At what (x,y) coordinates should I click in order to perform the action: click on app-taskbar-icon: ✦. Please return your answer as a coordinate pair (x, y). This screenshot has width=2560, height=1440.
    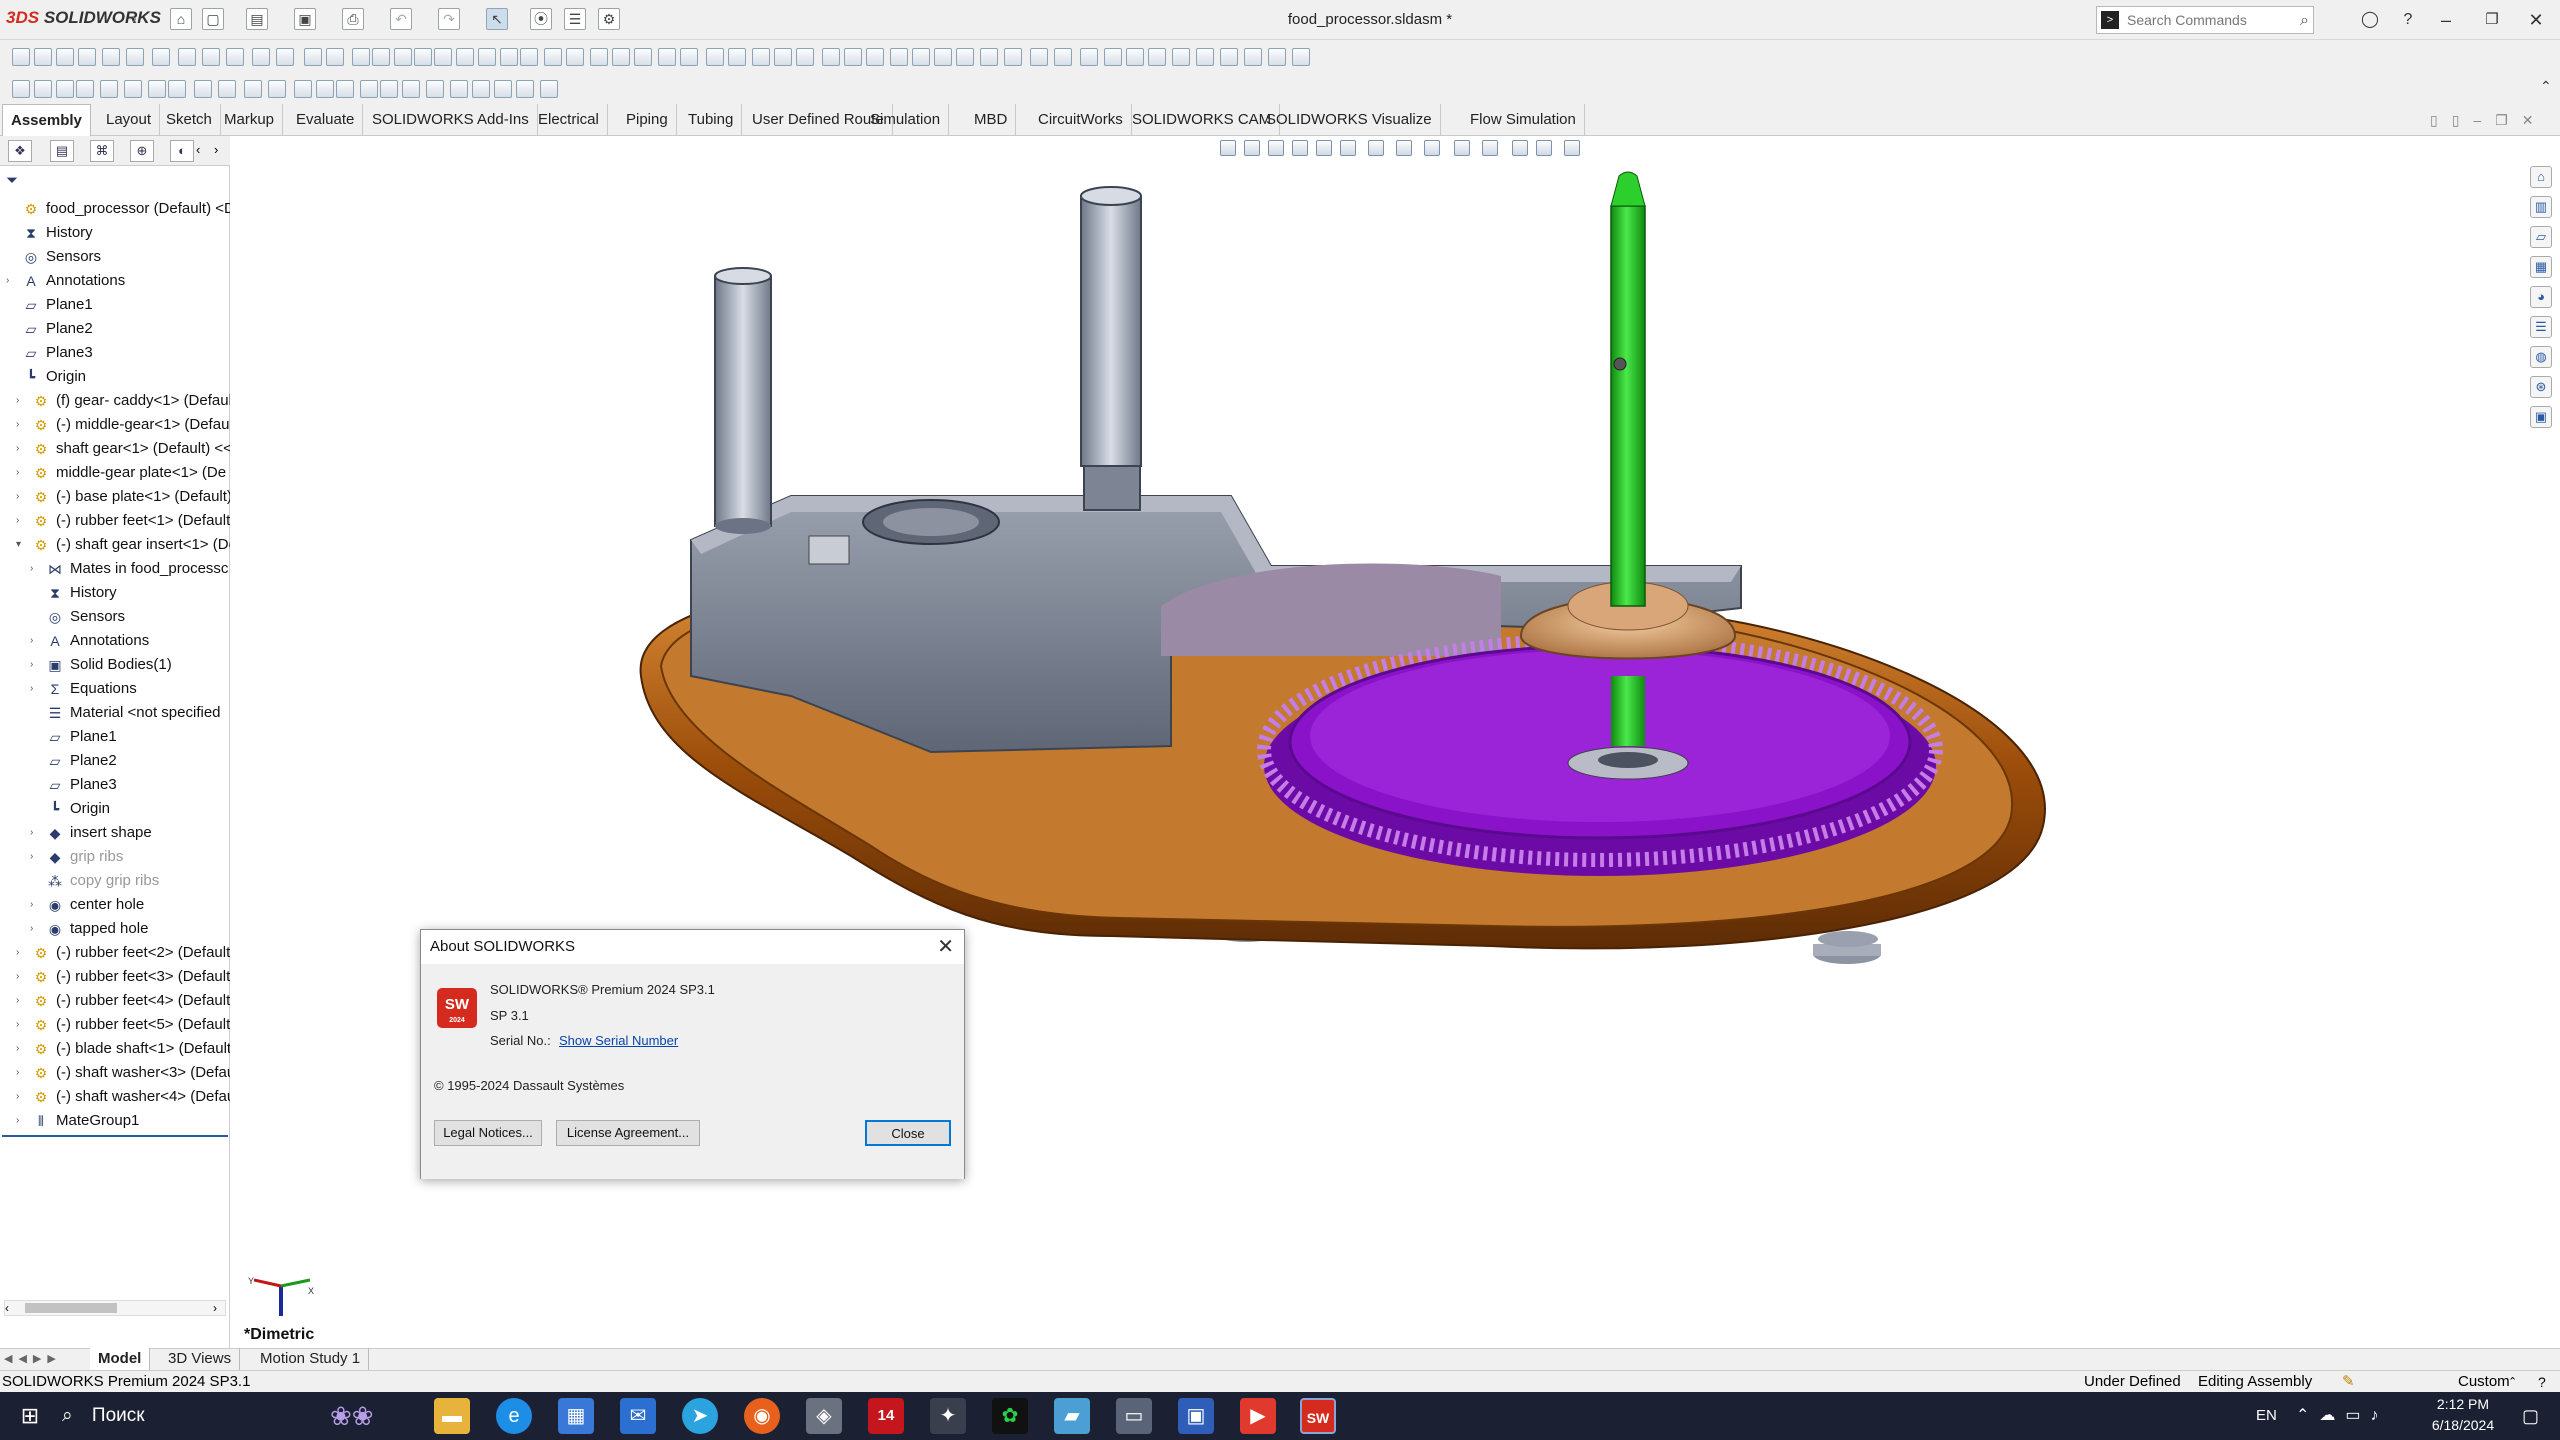
    Looking at the image, I should click on (948, 1416).